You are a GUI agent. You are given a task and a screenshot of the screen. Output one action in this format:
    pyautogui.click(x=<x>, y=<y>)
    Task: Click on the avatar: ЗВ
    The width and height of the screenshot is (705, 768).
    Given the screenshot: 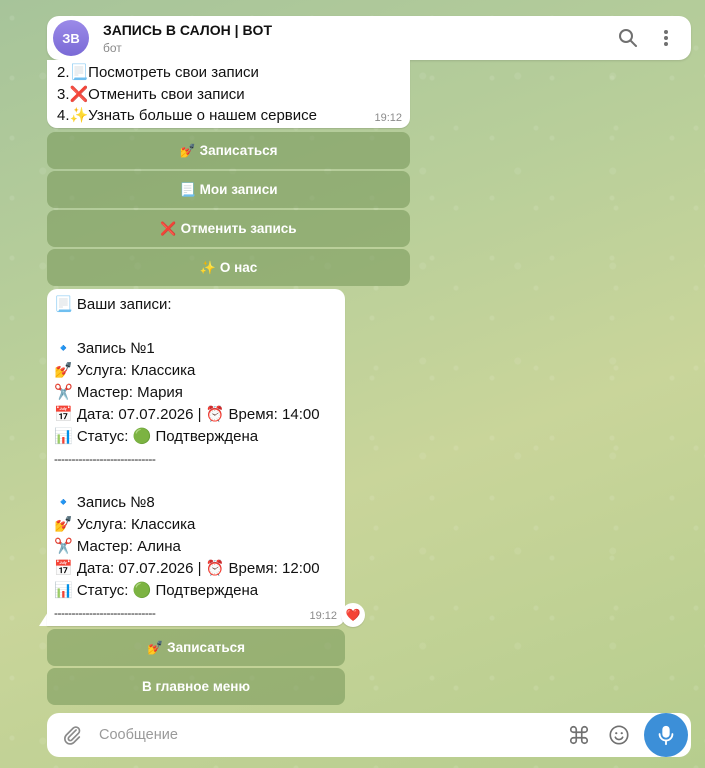 What is the action you would take?
    pyautogui.click(x=71, y=38)
    